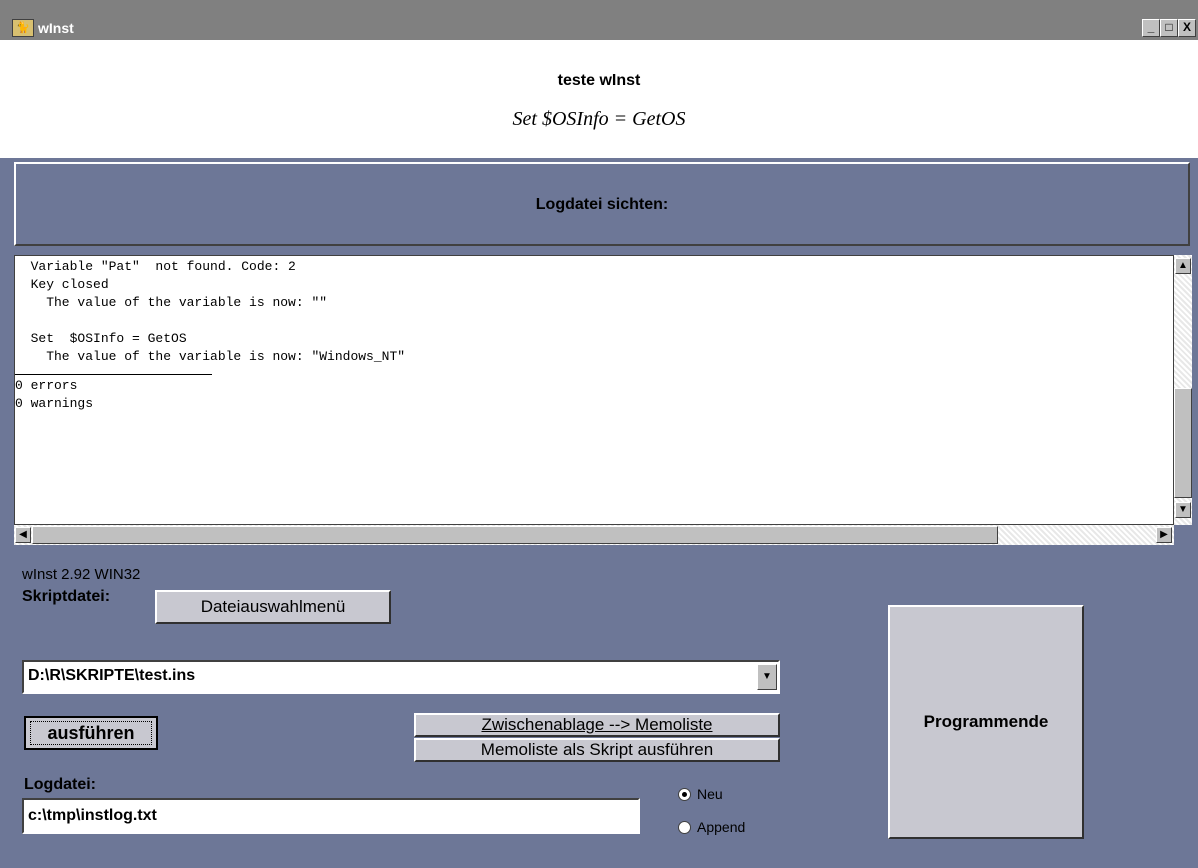 The image size is (1198, 868). I want to click on quit-button: Programmende, so click(986, 722).